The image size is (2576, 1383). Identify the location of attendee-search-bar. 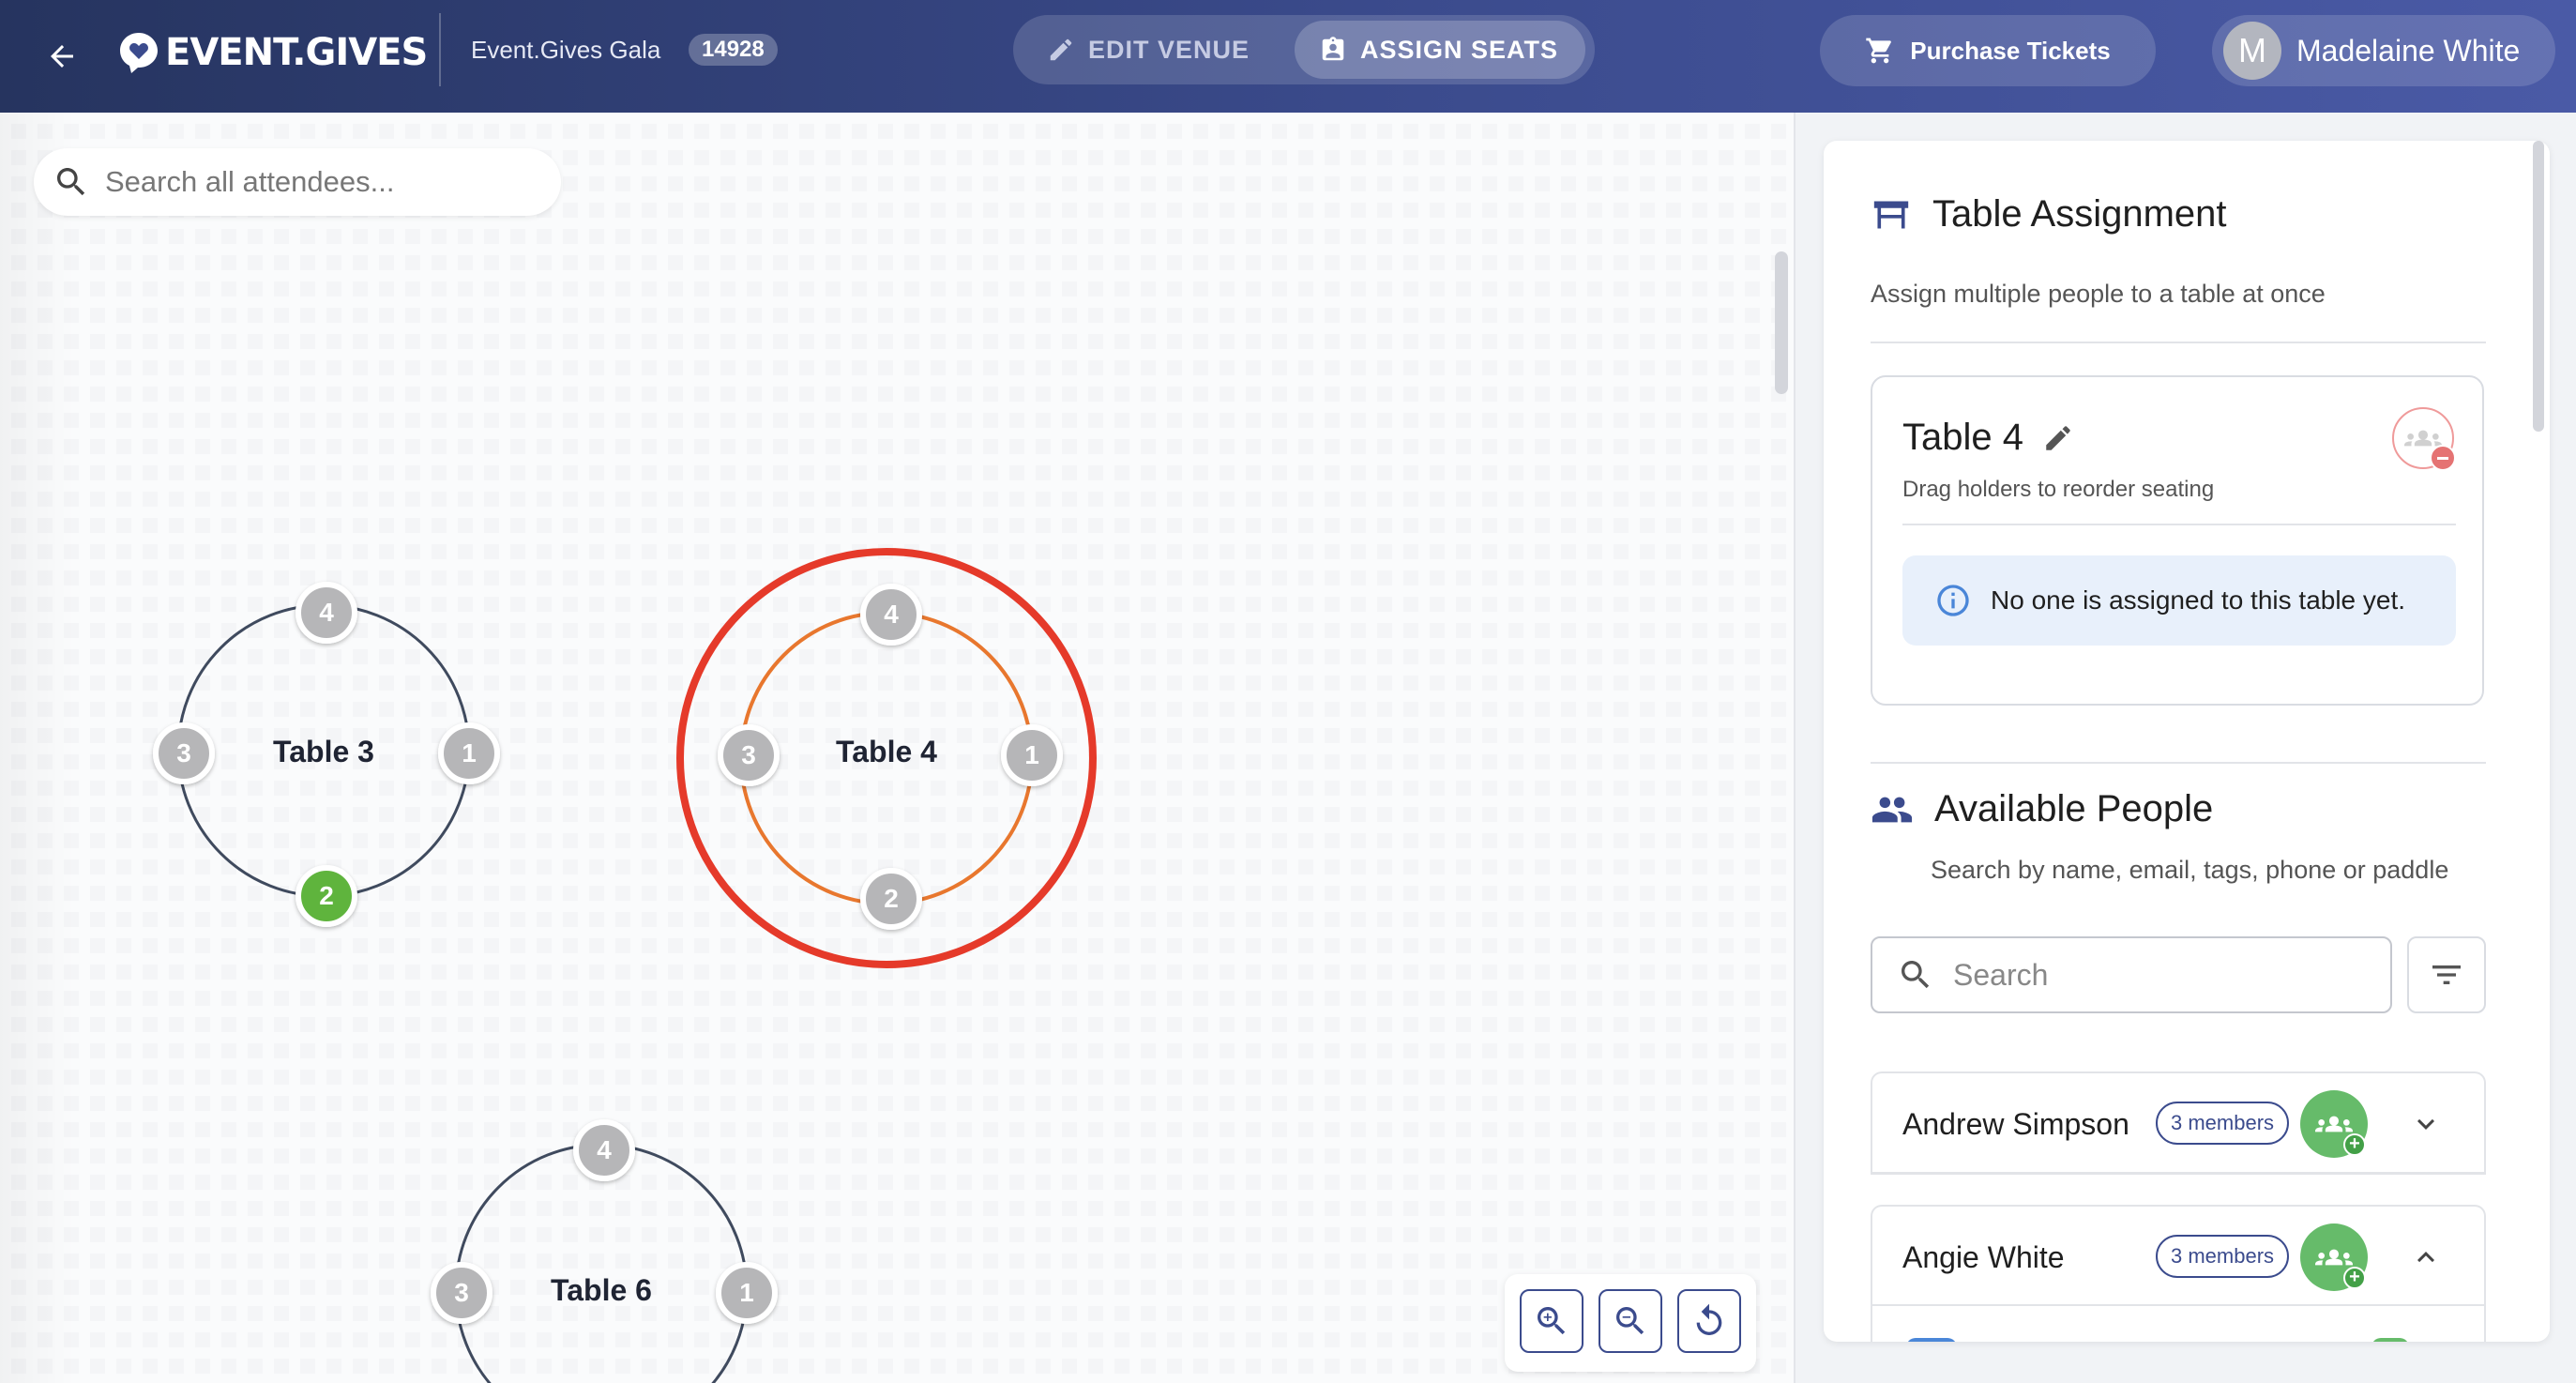
(297, 182).